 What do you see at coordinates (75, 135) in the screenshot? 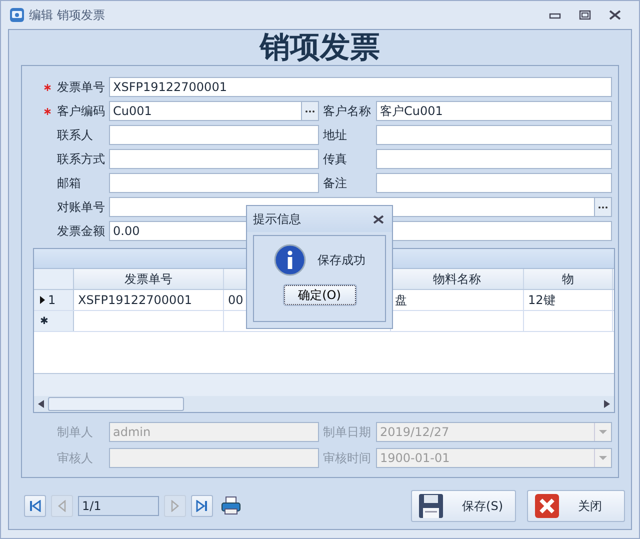
I see `field-label: 联系人` at bounding box center [75, 135].